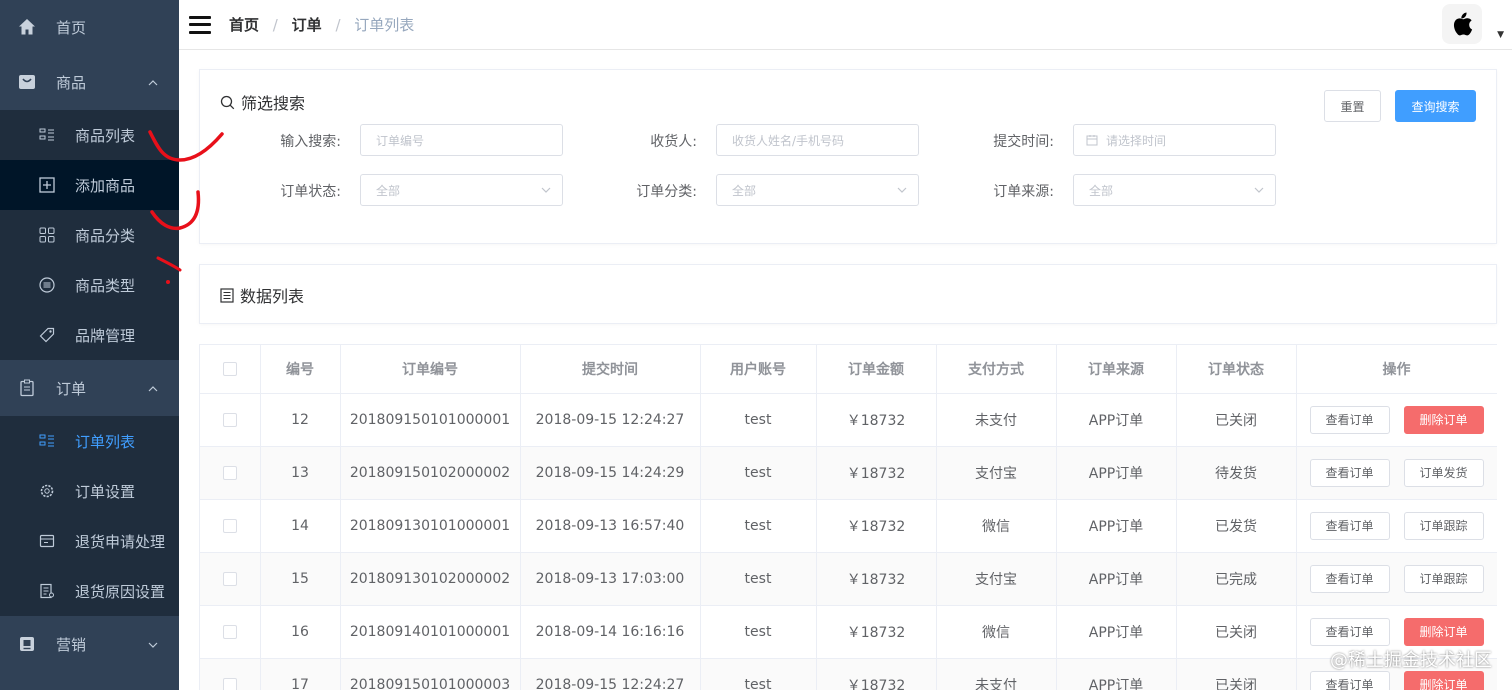 Image resolution: width=1512 pixels, height=690 pixels. I want to click on sidebar-item-add-goods: 添加商品, so click(89, 185).